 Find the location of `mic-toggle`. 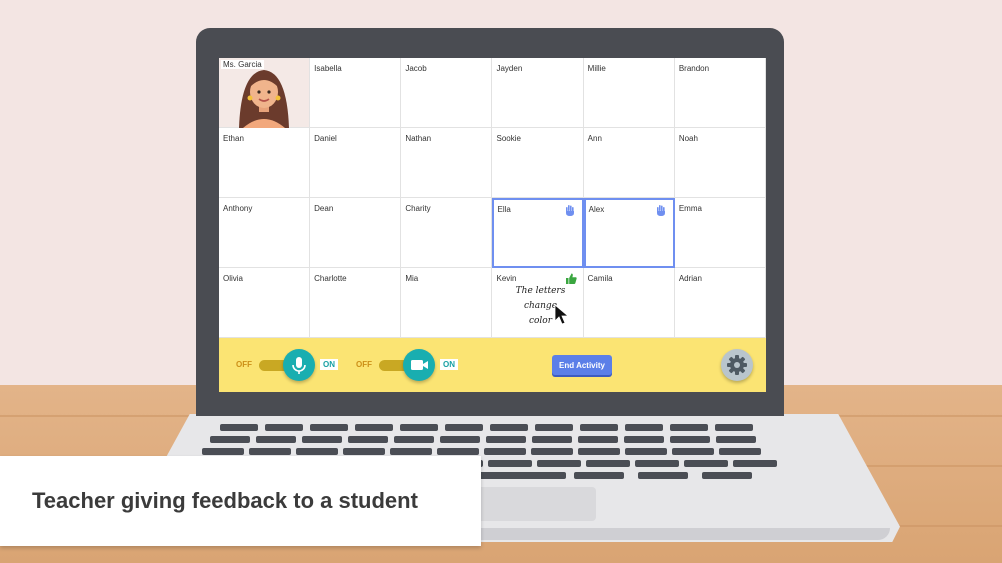

mic-toggle is located at coordinates (299, 365).